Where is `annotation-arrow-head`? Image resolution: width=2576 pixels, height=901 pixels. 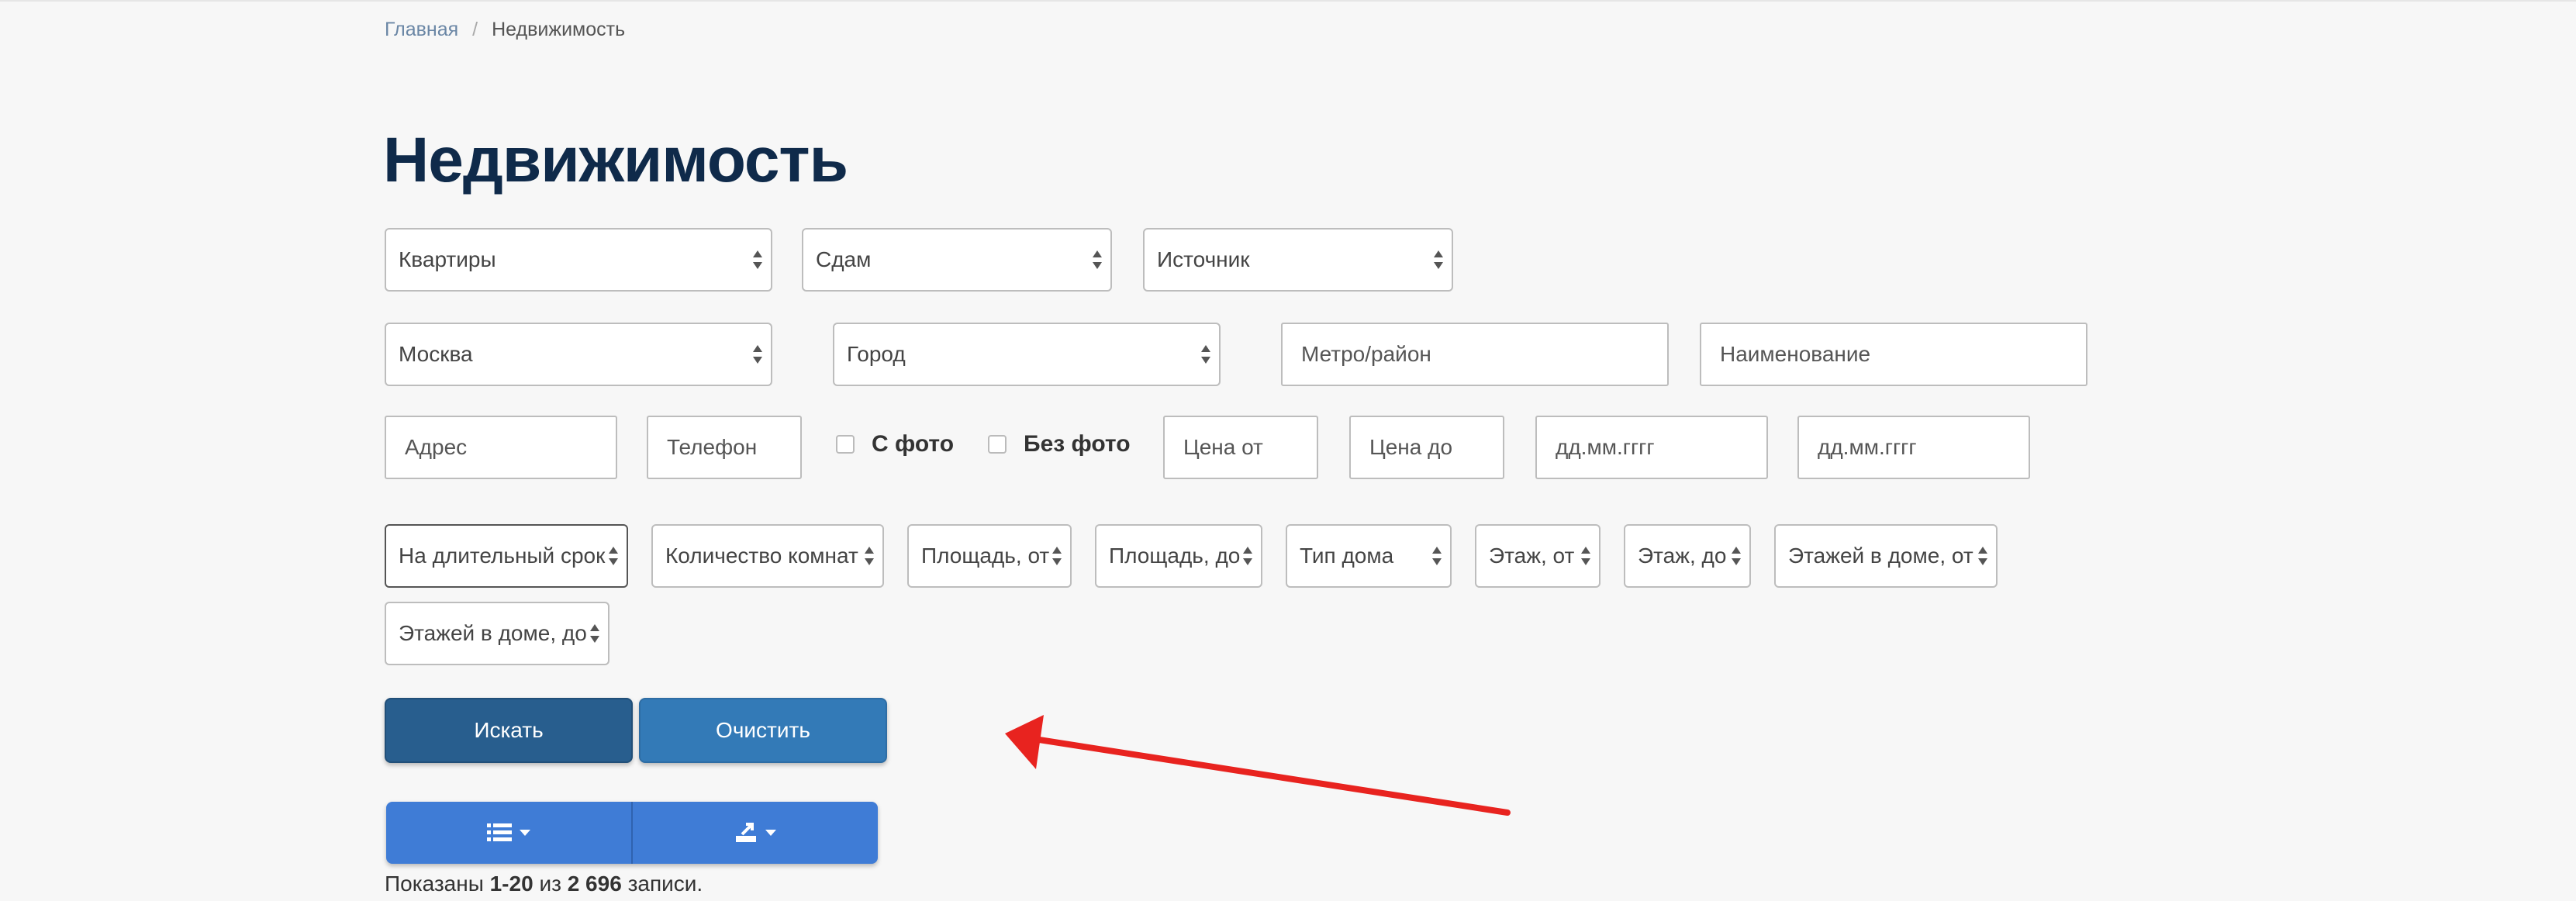
annotation-arrow-head is located at coordinates (1024, 742).